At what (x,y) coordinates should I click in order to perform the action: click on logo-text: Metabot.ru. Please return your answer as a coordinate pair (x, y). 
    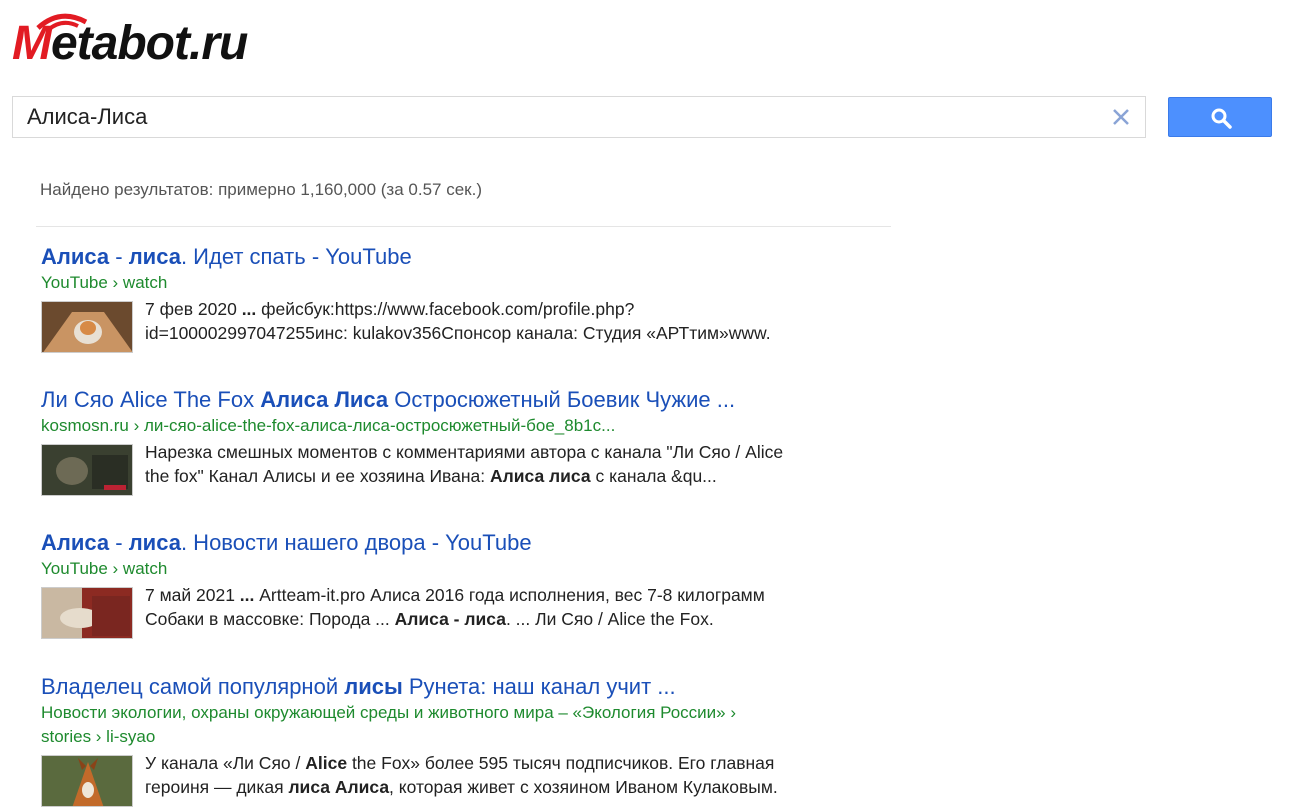
    Looking at the image, I should click on (130, 43).